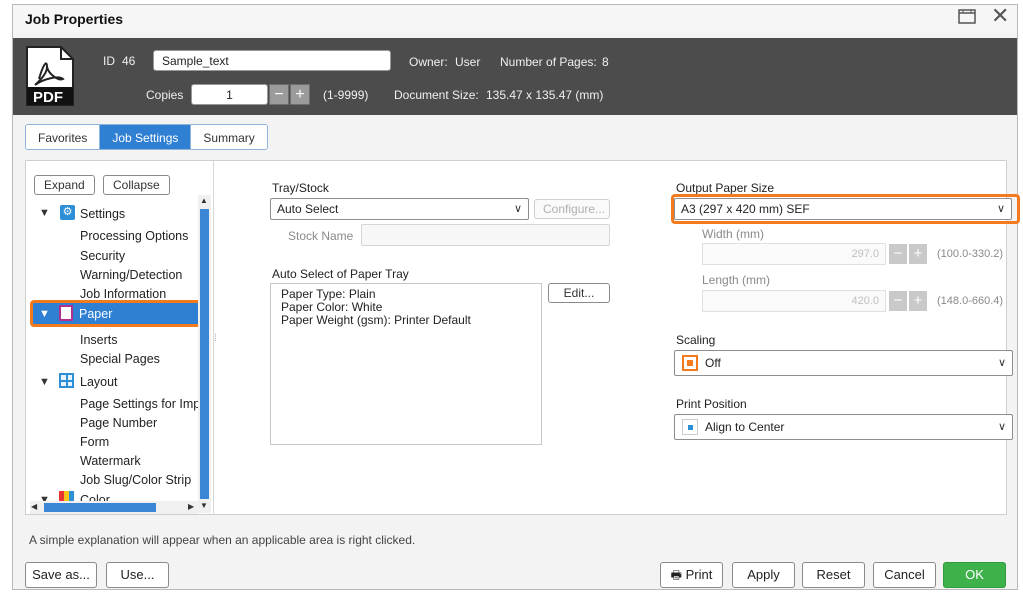  I want to click on copies-decrement-button: −, so click(279, 94).